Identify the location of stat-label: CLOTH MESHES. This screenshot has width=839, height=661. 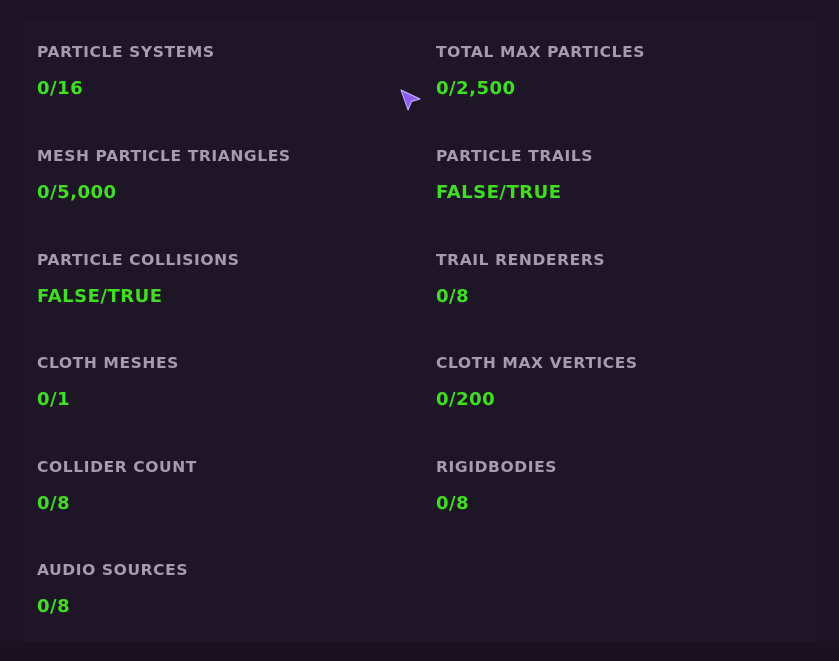
(108, 363).